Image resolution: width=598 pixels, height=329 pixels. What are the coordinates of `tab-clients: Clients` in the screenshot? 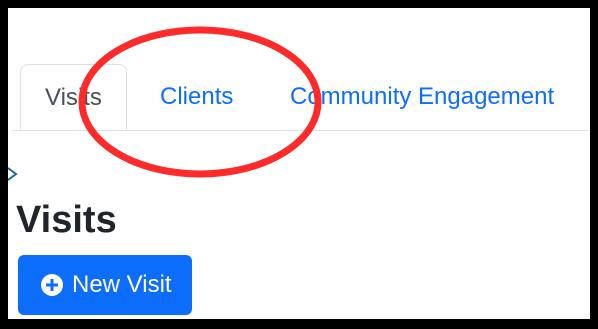 It's located at (196, 97).